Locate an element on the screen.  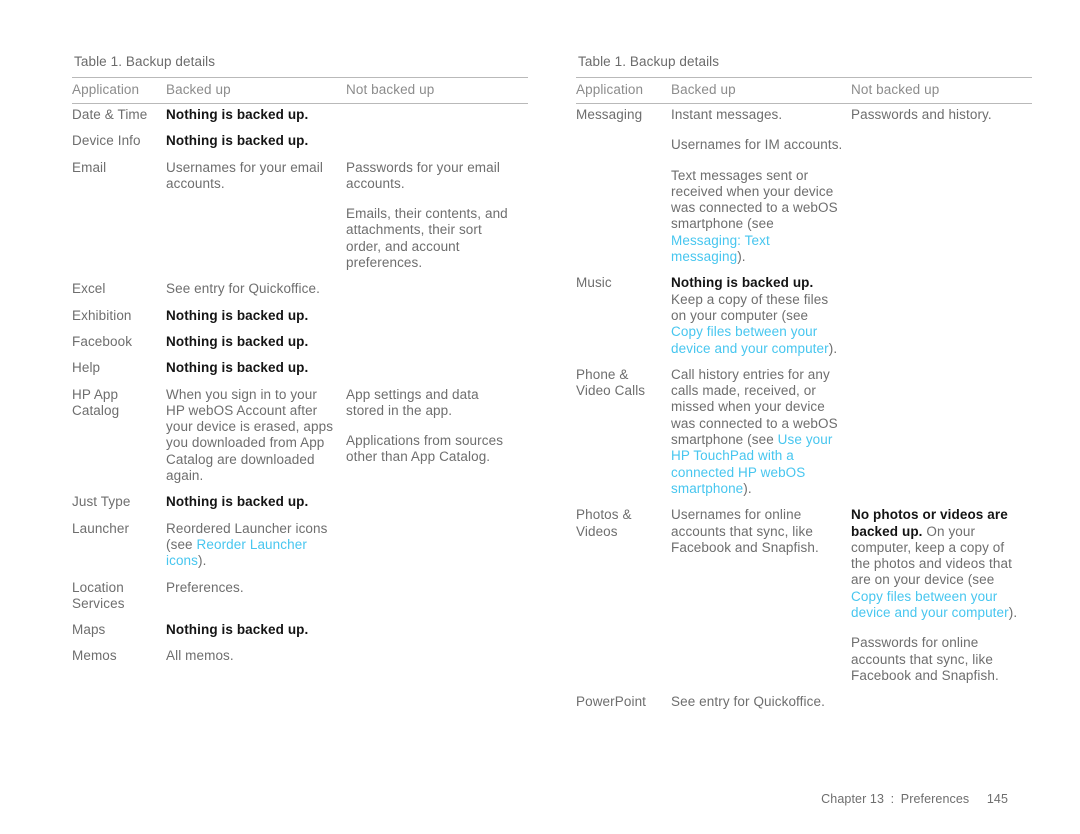
cell-application-name: Email is located at coordinates (89, 167).